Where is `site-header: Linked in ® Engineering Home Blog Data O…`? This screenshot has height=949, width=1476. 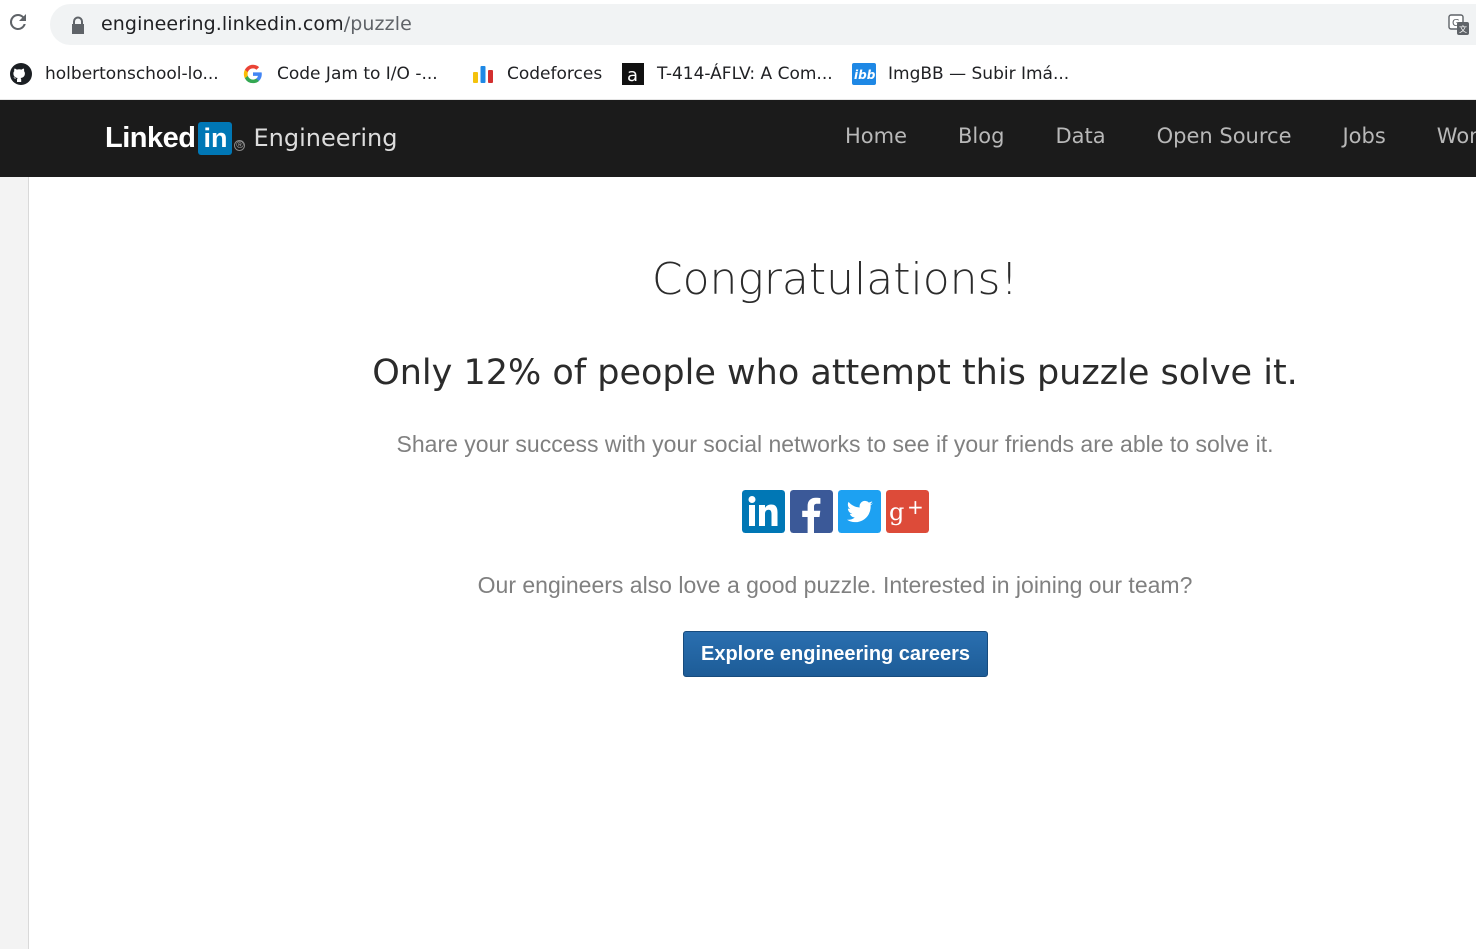
site-header: Linked in ® Engineering Home Blog Data O… is located at coordinates (738, 138).